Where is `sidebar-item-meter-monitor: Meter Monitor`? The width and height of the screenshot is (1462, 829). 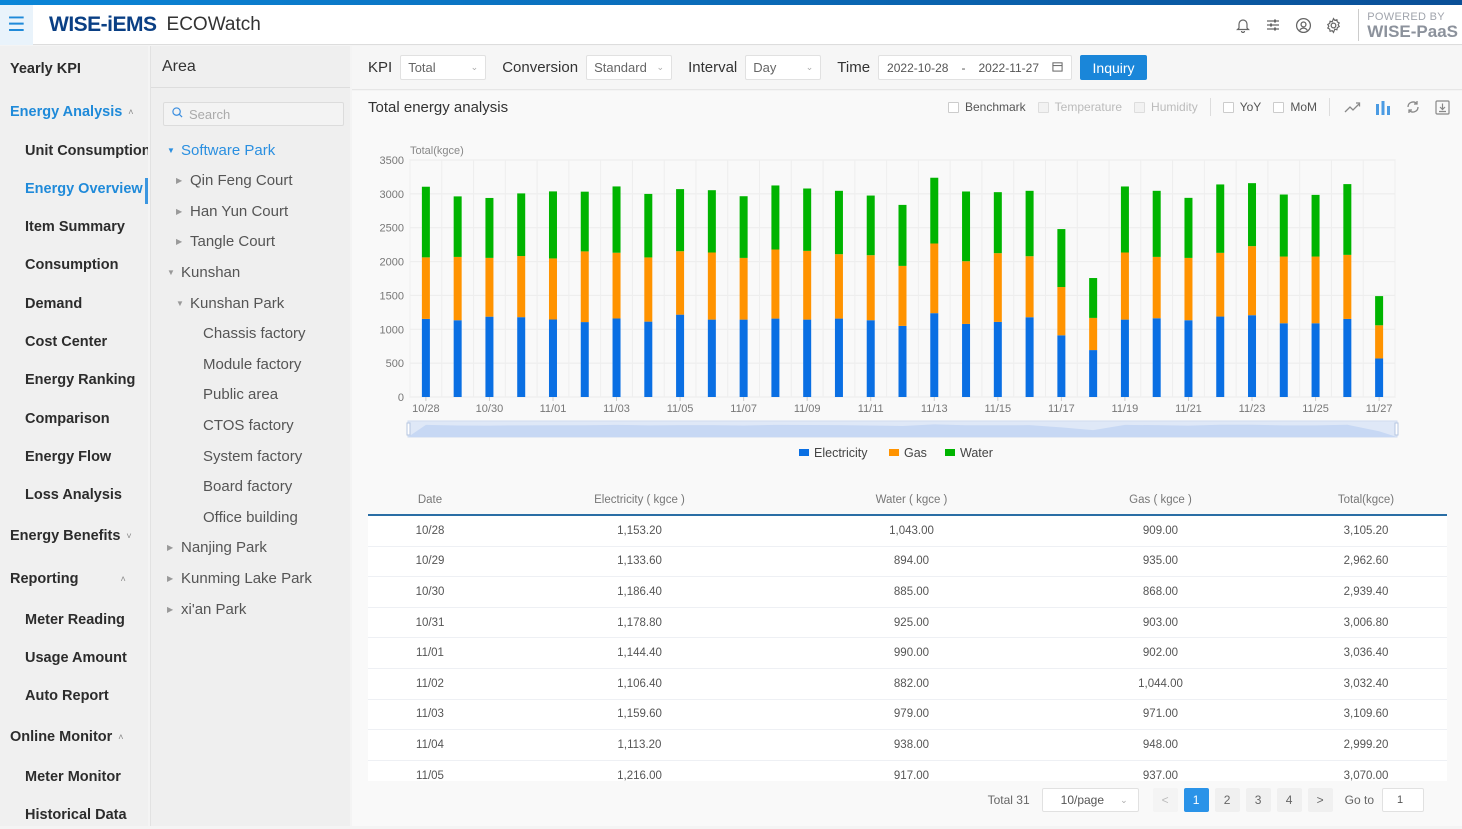 sidebar-item-meter-monitor: Meter Monitor is located at coordinates (74, 777).